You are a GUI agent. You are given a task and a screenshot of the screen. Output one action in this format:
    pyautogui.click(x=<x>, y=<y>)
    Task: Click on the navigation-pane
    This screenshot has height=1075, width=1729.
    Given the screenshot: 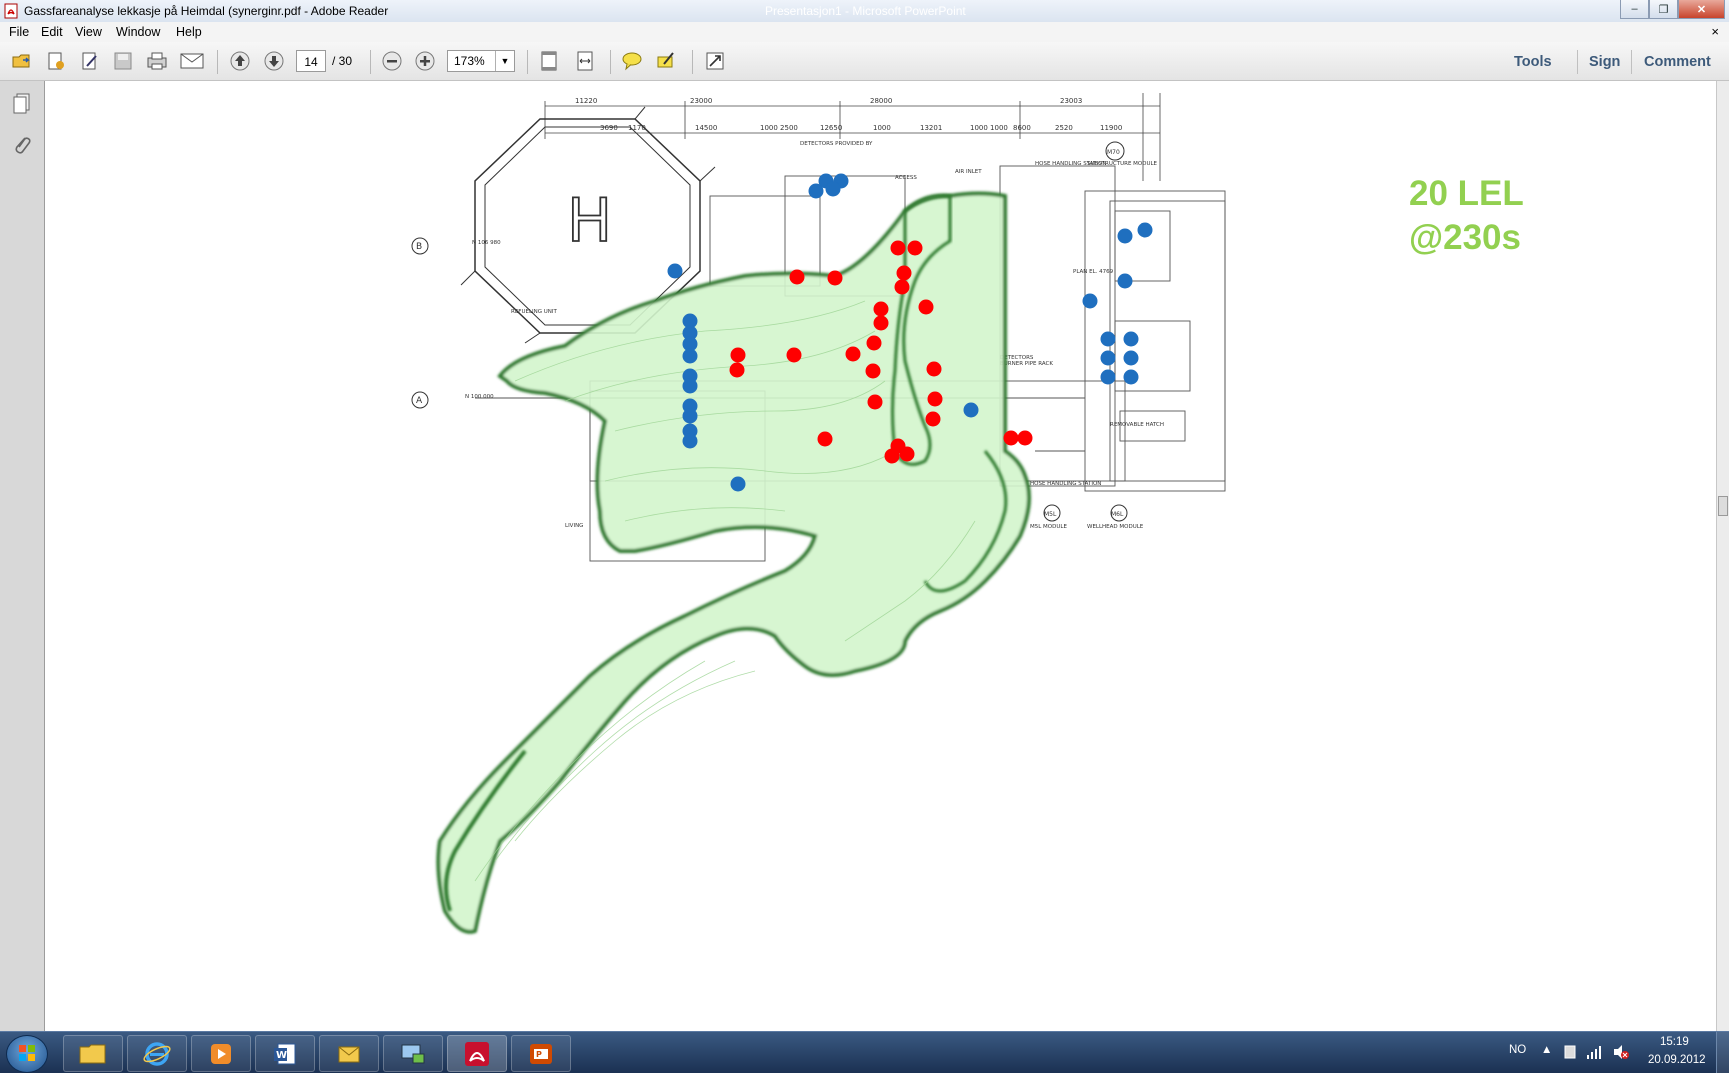 What is the action you would take?
    pyautogui.click(x=22, y=556)
    